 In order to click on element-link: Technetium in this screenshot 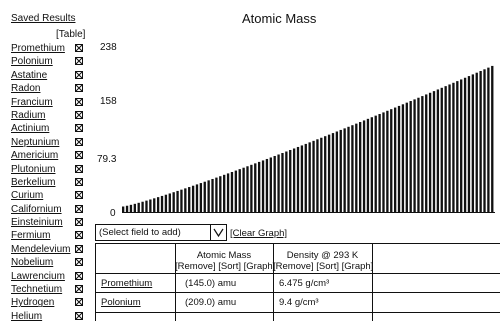, I will do `click(36, 289)`.